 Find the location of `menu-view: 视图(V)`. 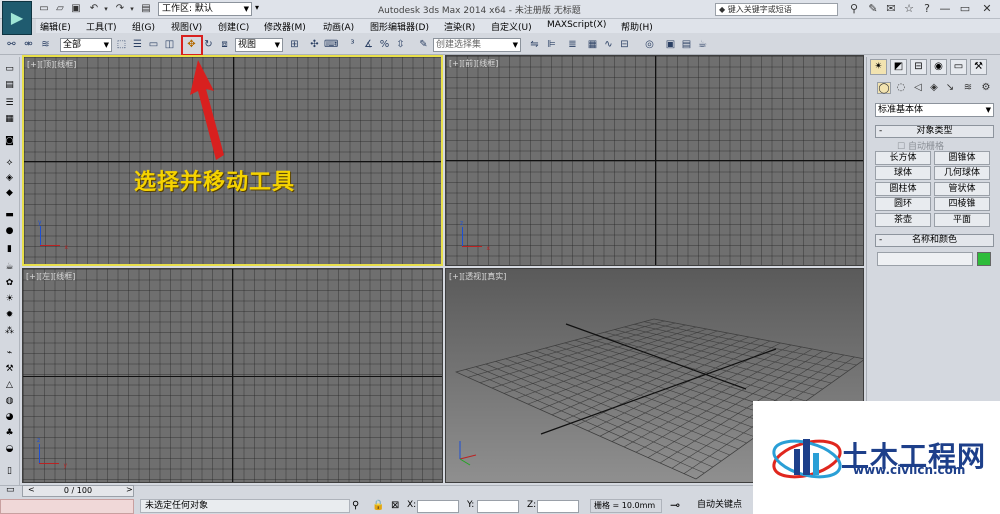

menu-view: 视图(V) is located at coordinates (186, 26).